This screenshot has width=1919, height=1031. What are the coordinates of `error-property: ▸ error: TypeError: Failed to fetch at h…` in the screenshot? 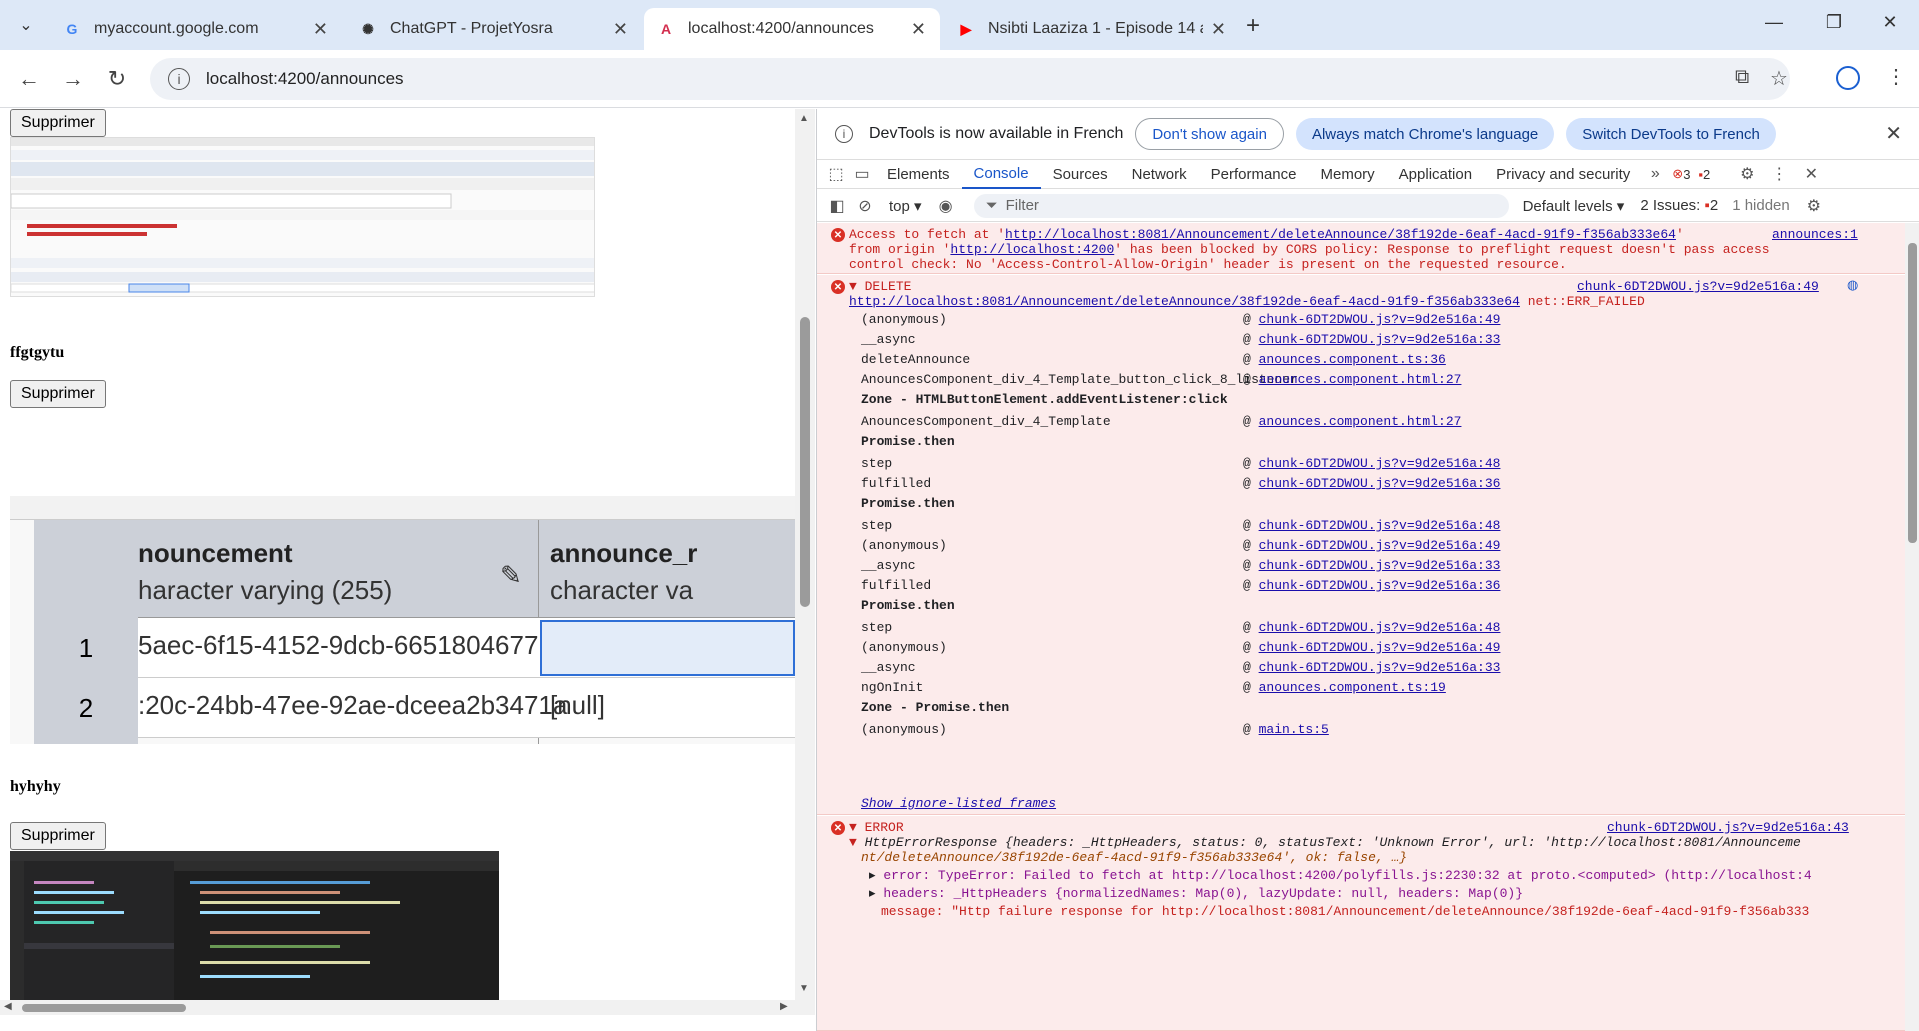 It's located at (1340, 875).